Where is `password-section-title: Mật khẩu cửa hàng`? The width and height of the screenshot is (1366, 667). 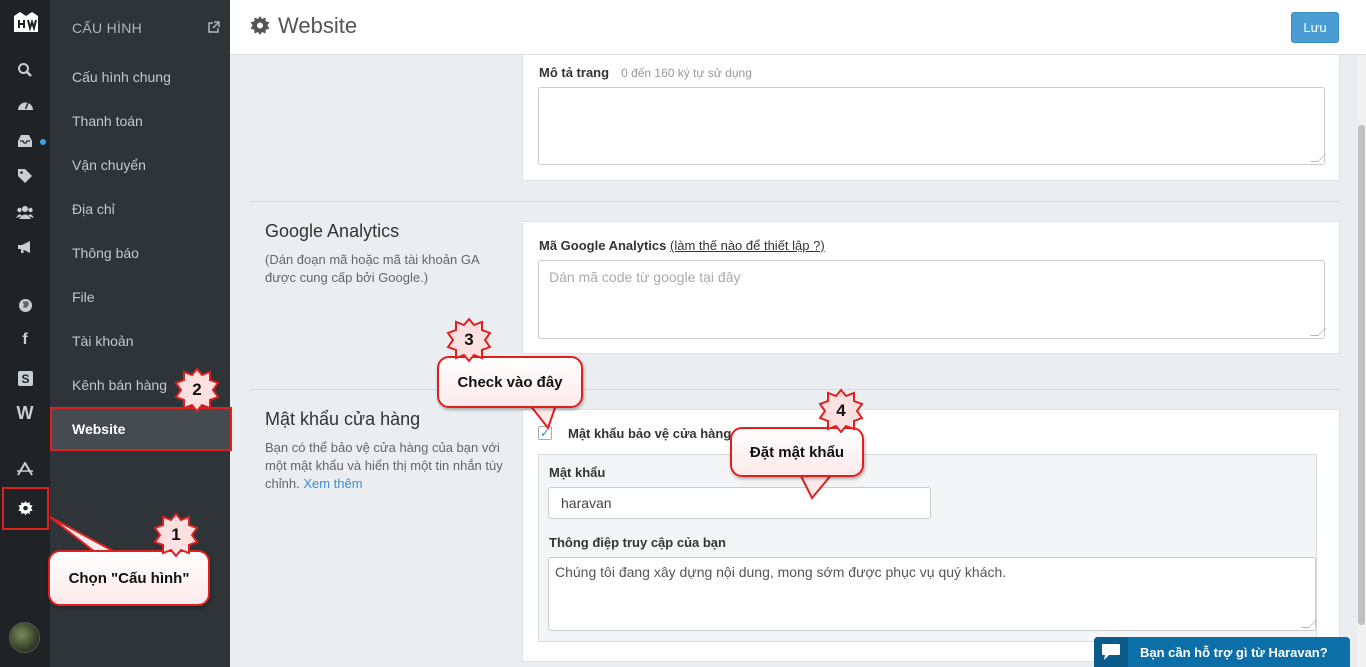
password-section-title: Mật khẩu cửa hàng is located at coordinates (343, 419).